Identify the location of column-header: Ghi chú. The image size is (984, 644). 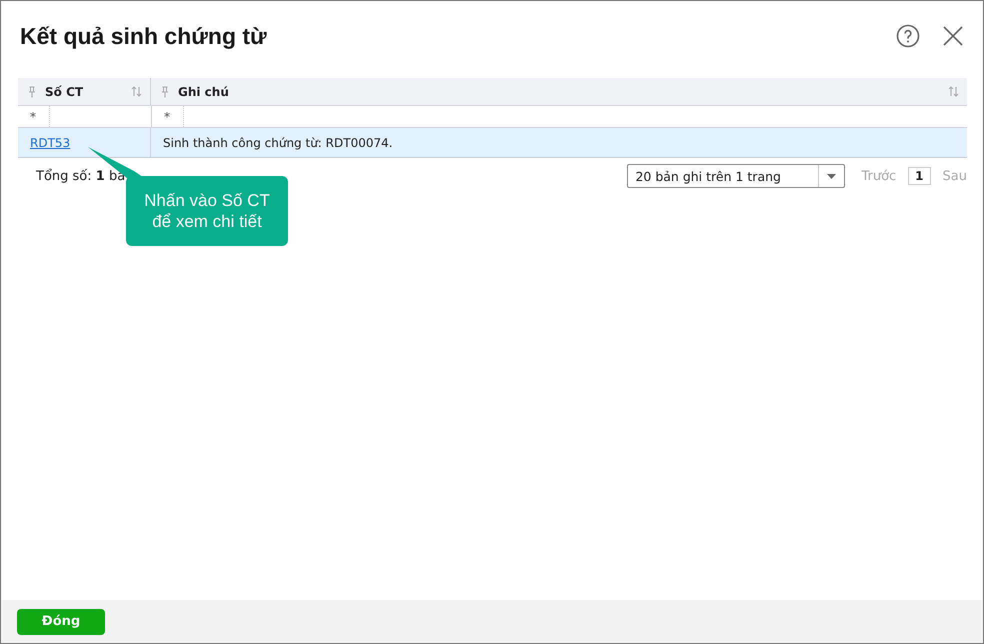
(559, 91).